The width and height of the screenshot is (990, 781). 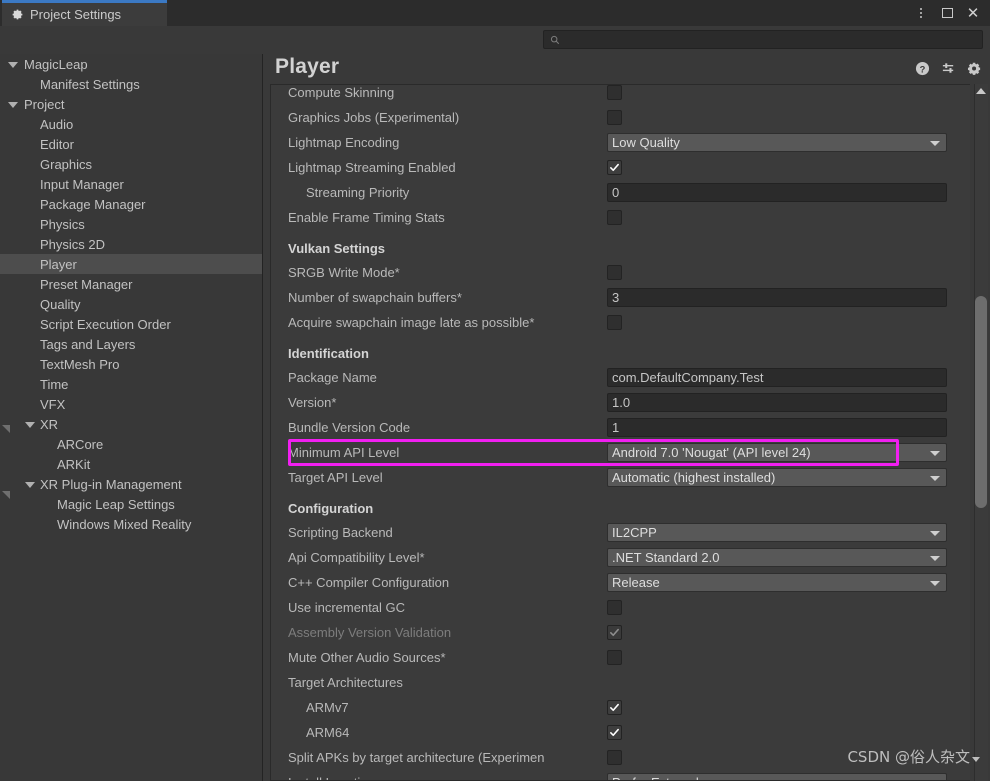 I want to click on sidebar-item-editor: Editor, so click(x=131, y=144).